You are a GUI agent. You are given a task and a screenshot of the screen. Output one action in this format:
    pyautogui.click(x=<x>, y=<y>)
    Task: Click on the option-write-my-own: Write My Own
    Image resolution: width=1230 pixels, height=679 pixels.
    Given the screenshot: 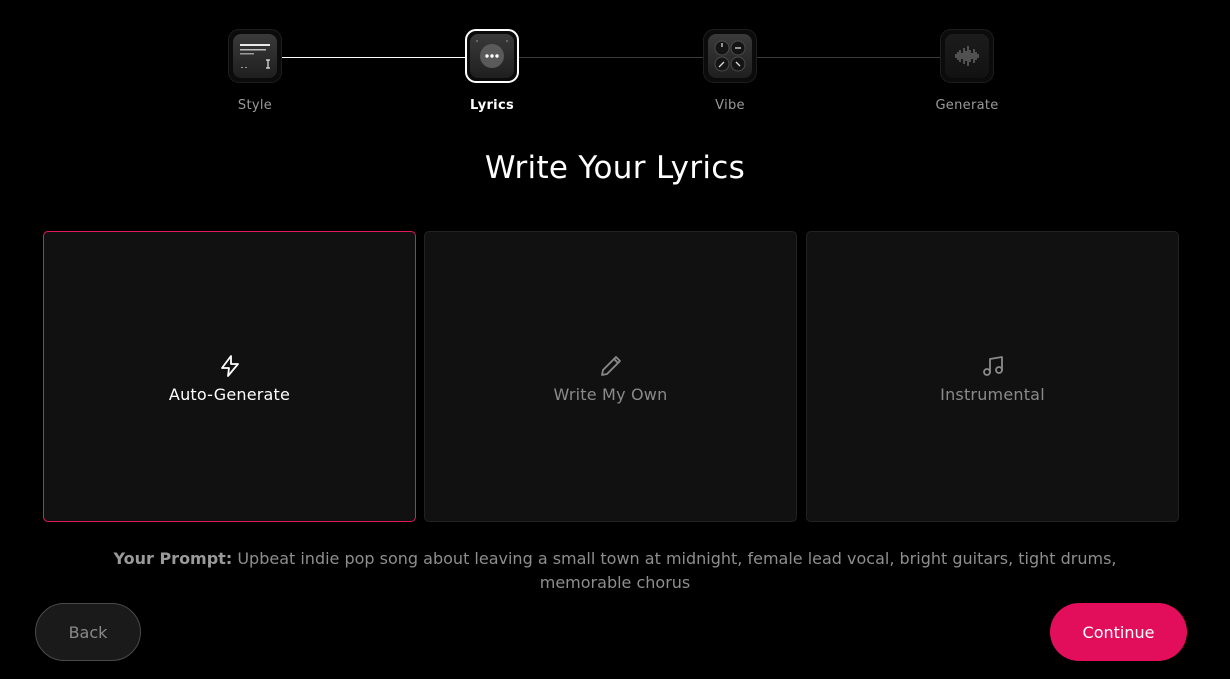 What is the action you would take?
    pyautogui.click(x=610, y=376)
    